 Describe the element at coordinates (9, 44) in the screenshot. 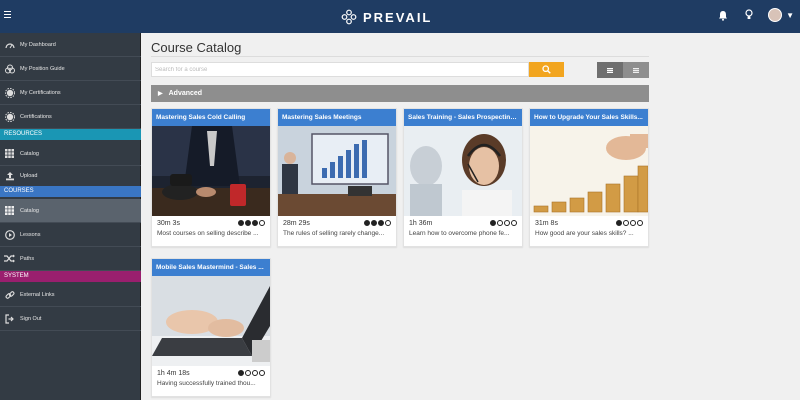

I see `speedometer-icon` at that location.